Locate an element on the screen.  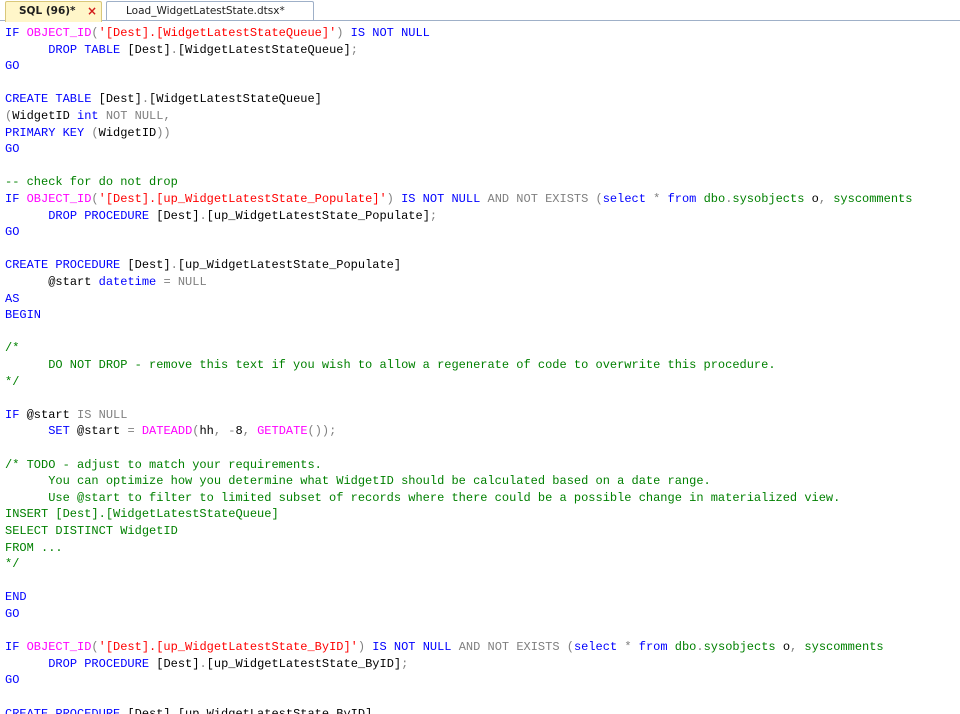
code-line: IF @start IS NULL is located at coordinates (66, 415).